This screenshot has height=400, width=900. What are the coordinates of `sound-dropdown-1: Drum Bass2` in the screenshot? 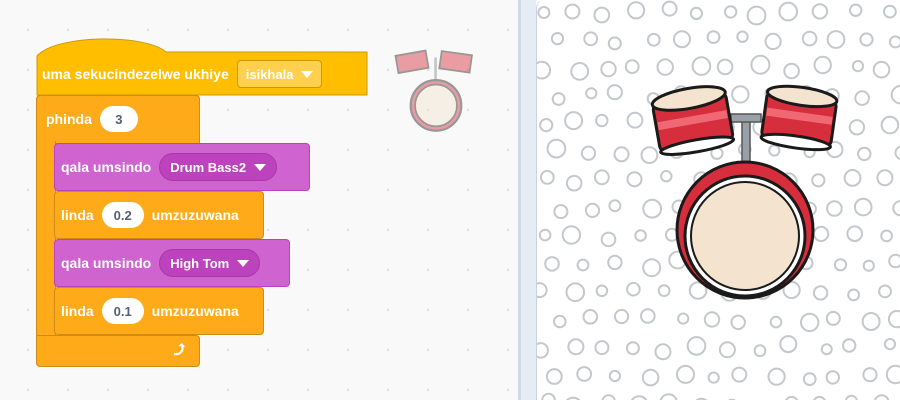 It's located at (218, 167).